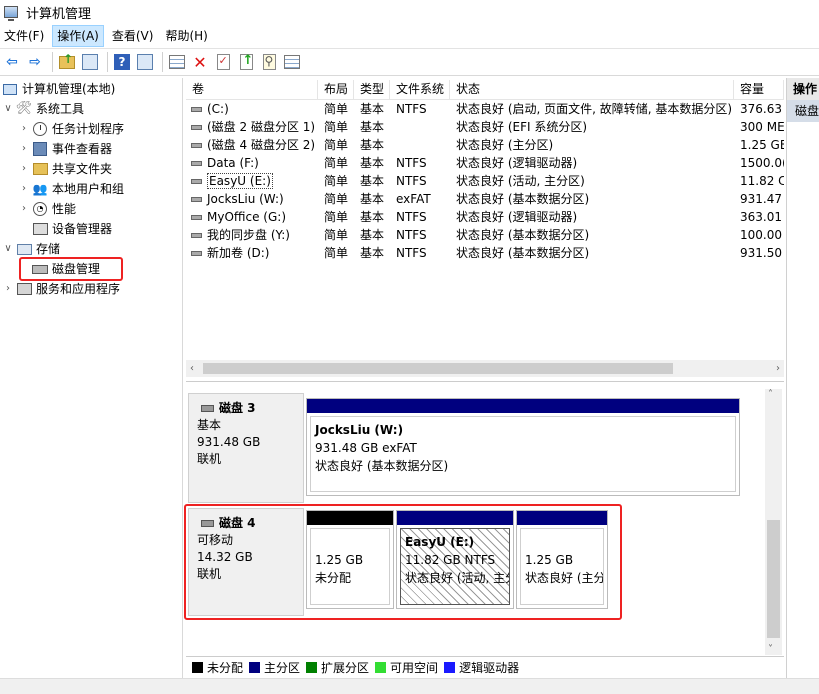  I want to click on column-header-status: 状态, so click(592, 90).